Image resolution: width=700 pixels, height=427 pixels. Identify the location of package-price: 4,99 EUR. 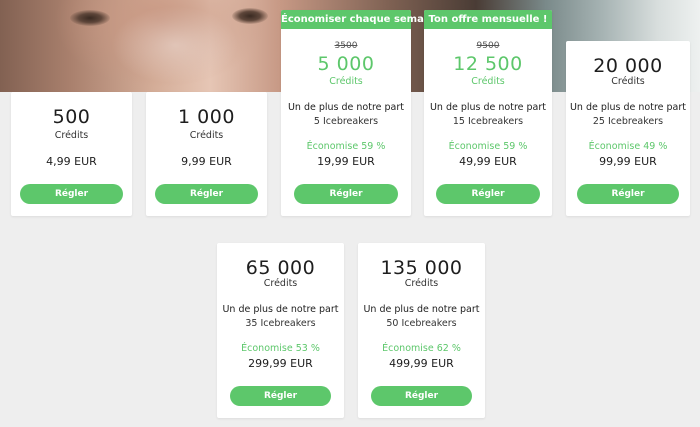
(71, 161).